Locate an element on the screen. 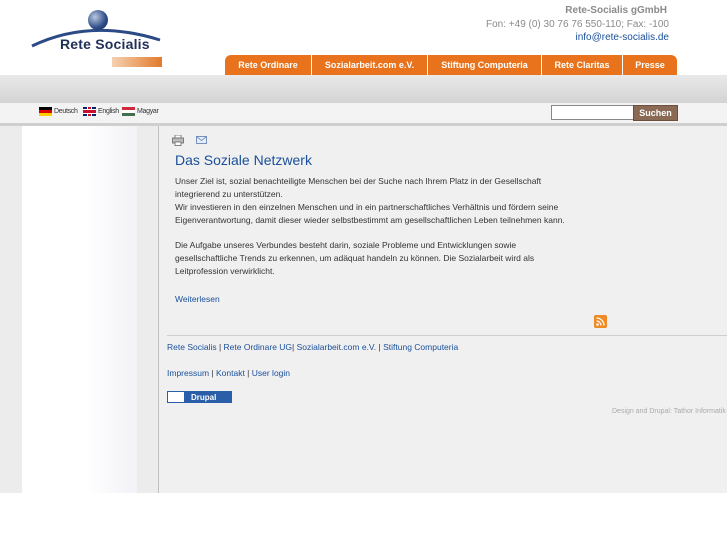 The image size is (727, 545). footer-link-sozialarbeit: Sozialarbeit.com e.V. is located at coordinates (337, 347).